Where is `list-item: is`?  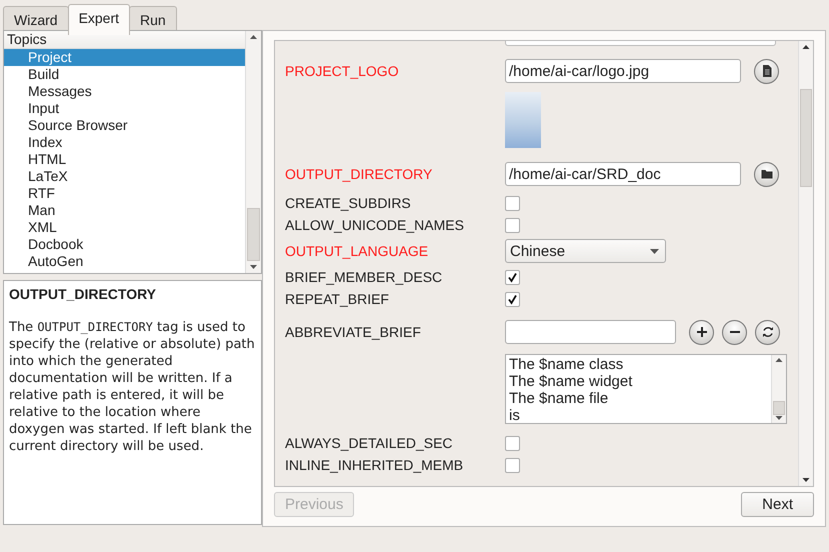
list-item: is is located at coordinates (638, 415).